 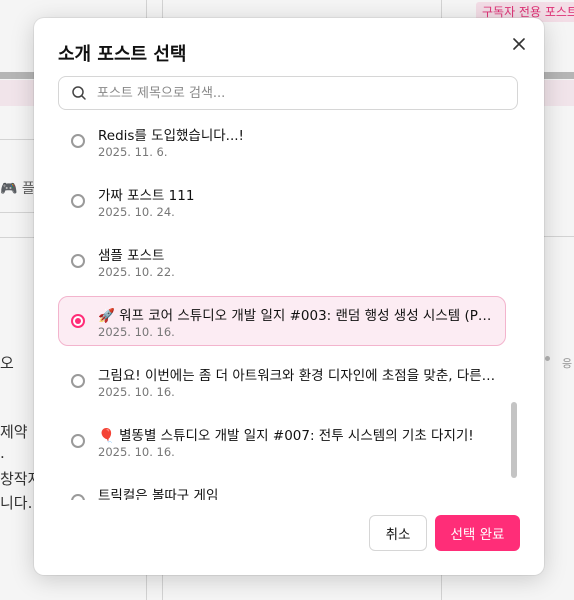 What do you see at coordinates (514, 314) in the screenshot?
I see `scrollbar` at bounding box center [514, 314].